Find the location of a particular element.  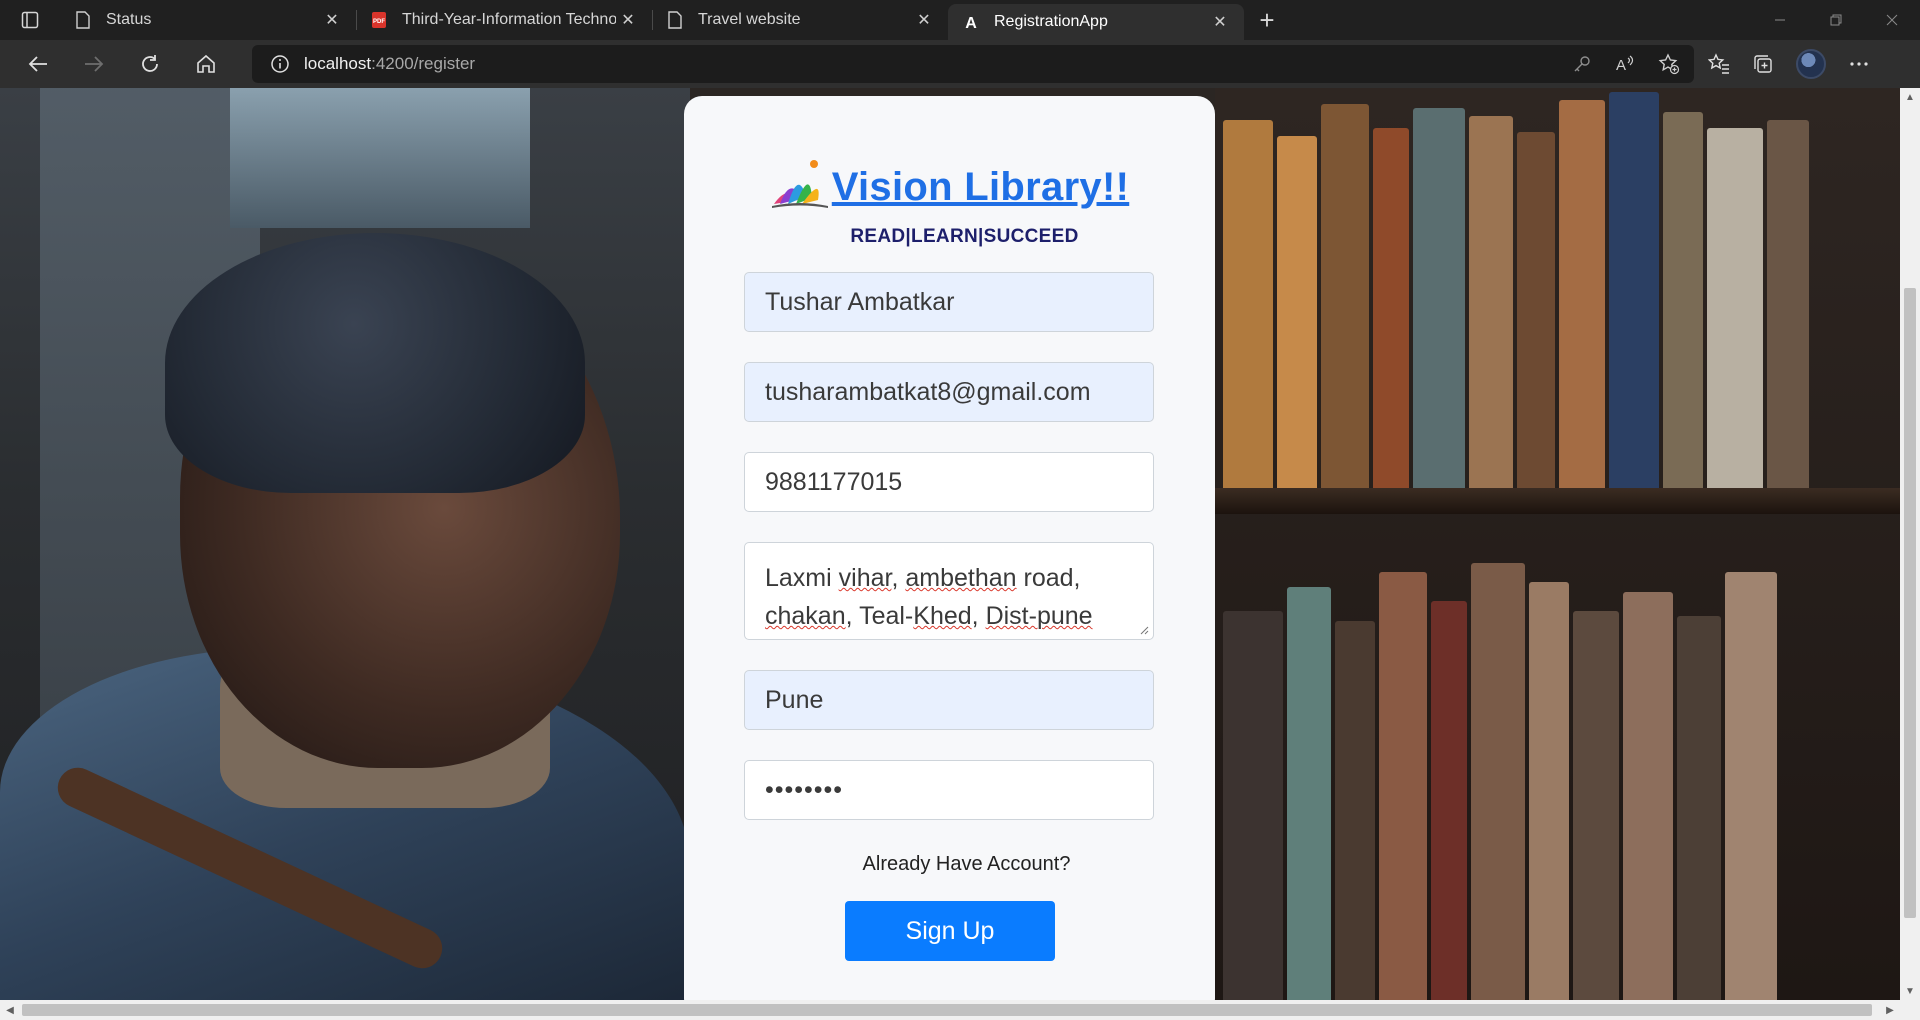

tab-title: Travel website is located at coordinates (749, 19).